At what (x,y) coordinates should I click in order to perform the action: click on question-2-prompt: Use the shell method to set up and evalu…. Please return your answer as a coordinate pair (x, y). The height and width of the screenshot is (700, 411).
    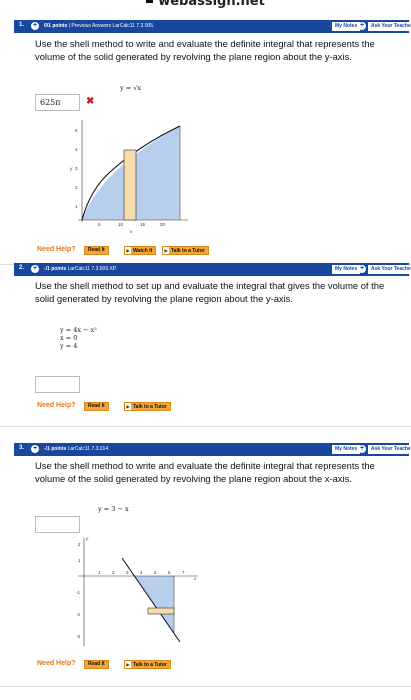
    Looking at the image, I should click on (210, 292).